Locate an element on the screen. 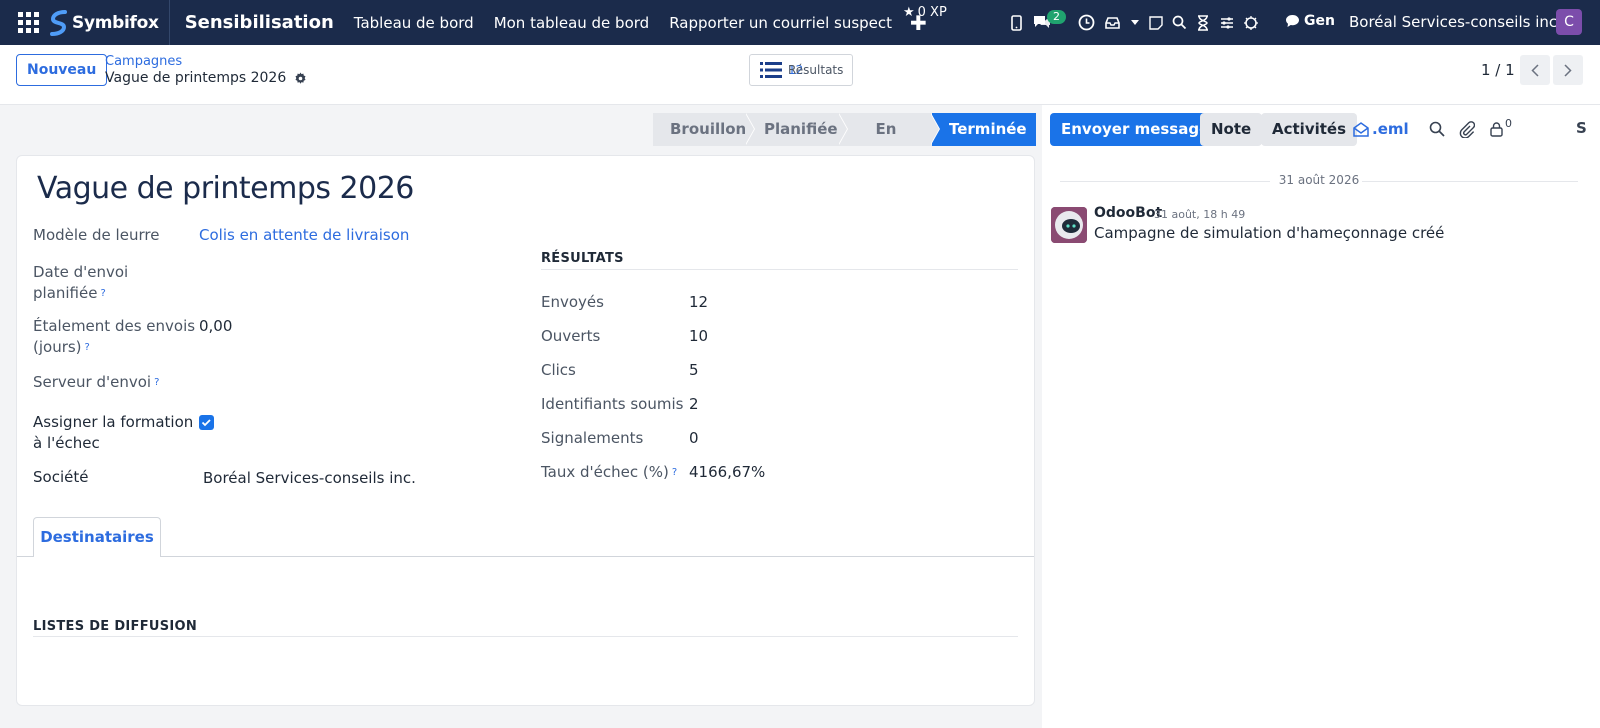 The image size is (1600, 728). spread-value: 0,00 is located at coordinates (215, 326).